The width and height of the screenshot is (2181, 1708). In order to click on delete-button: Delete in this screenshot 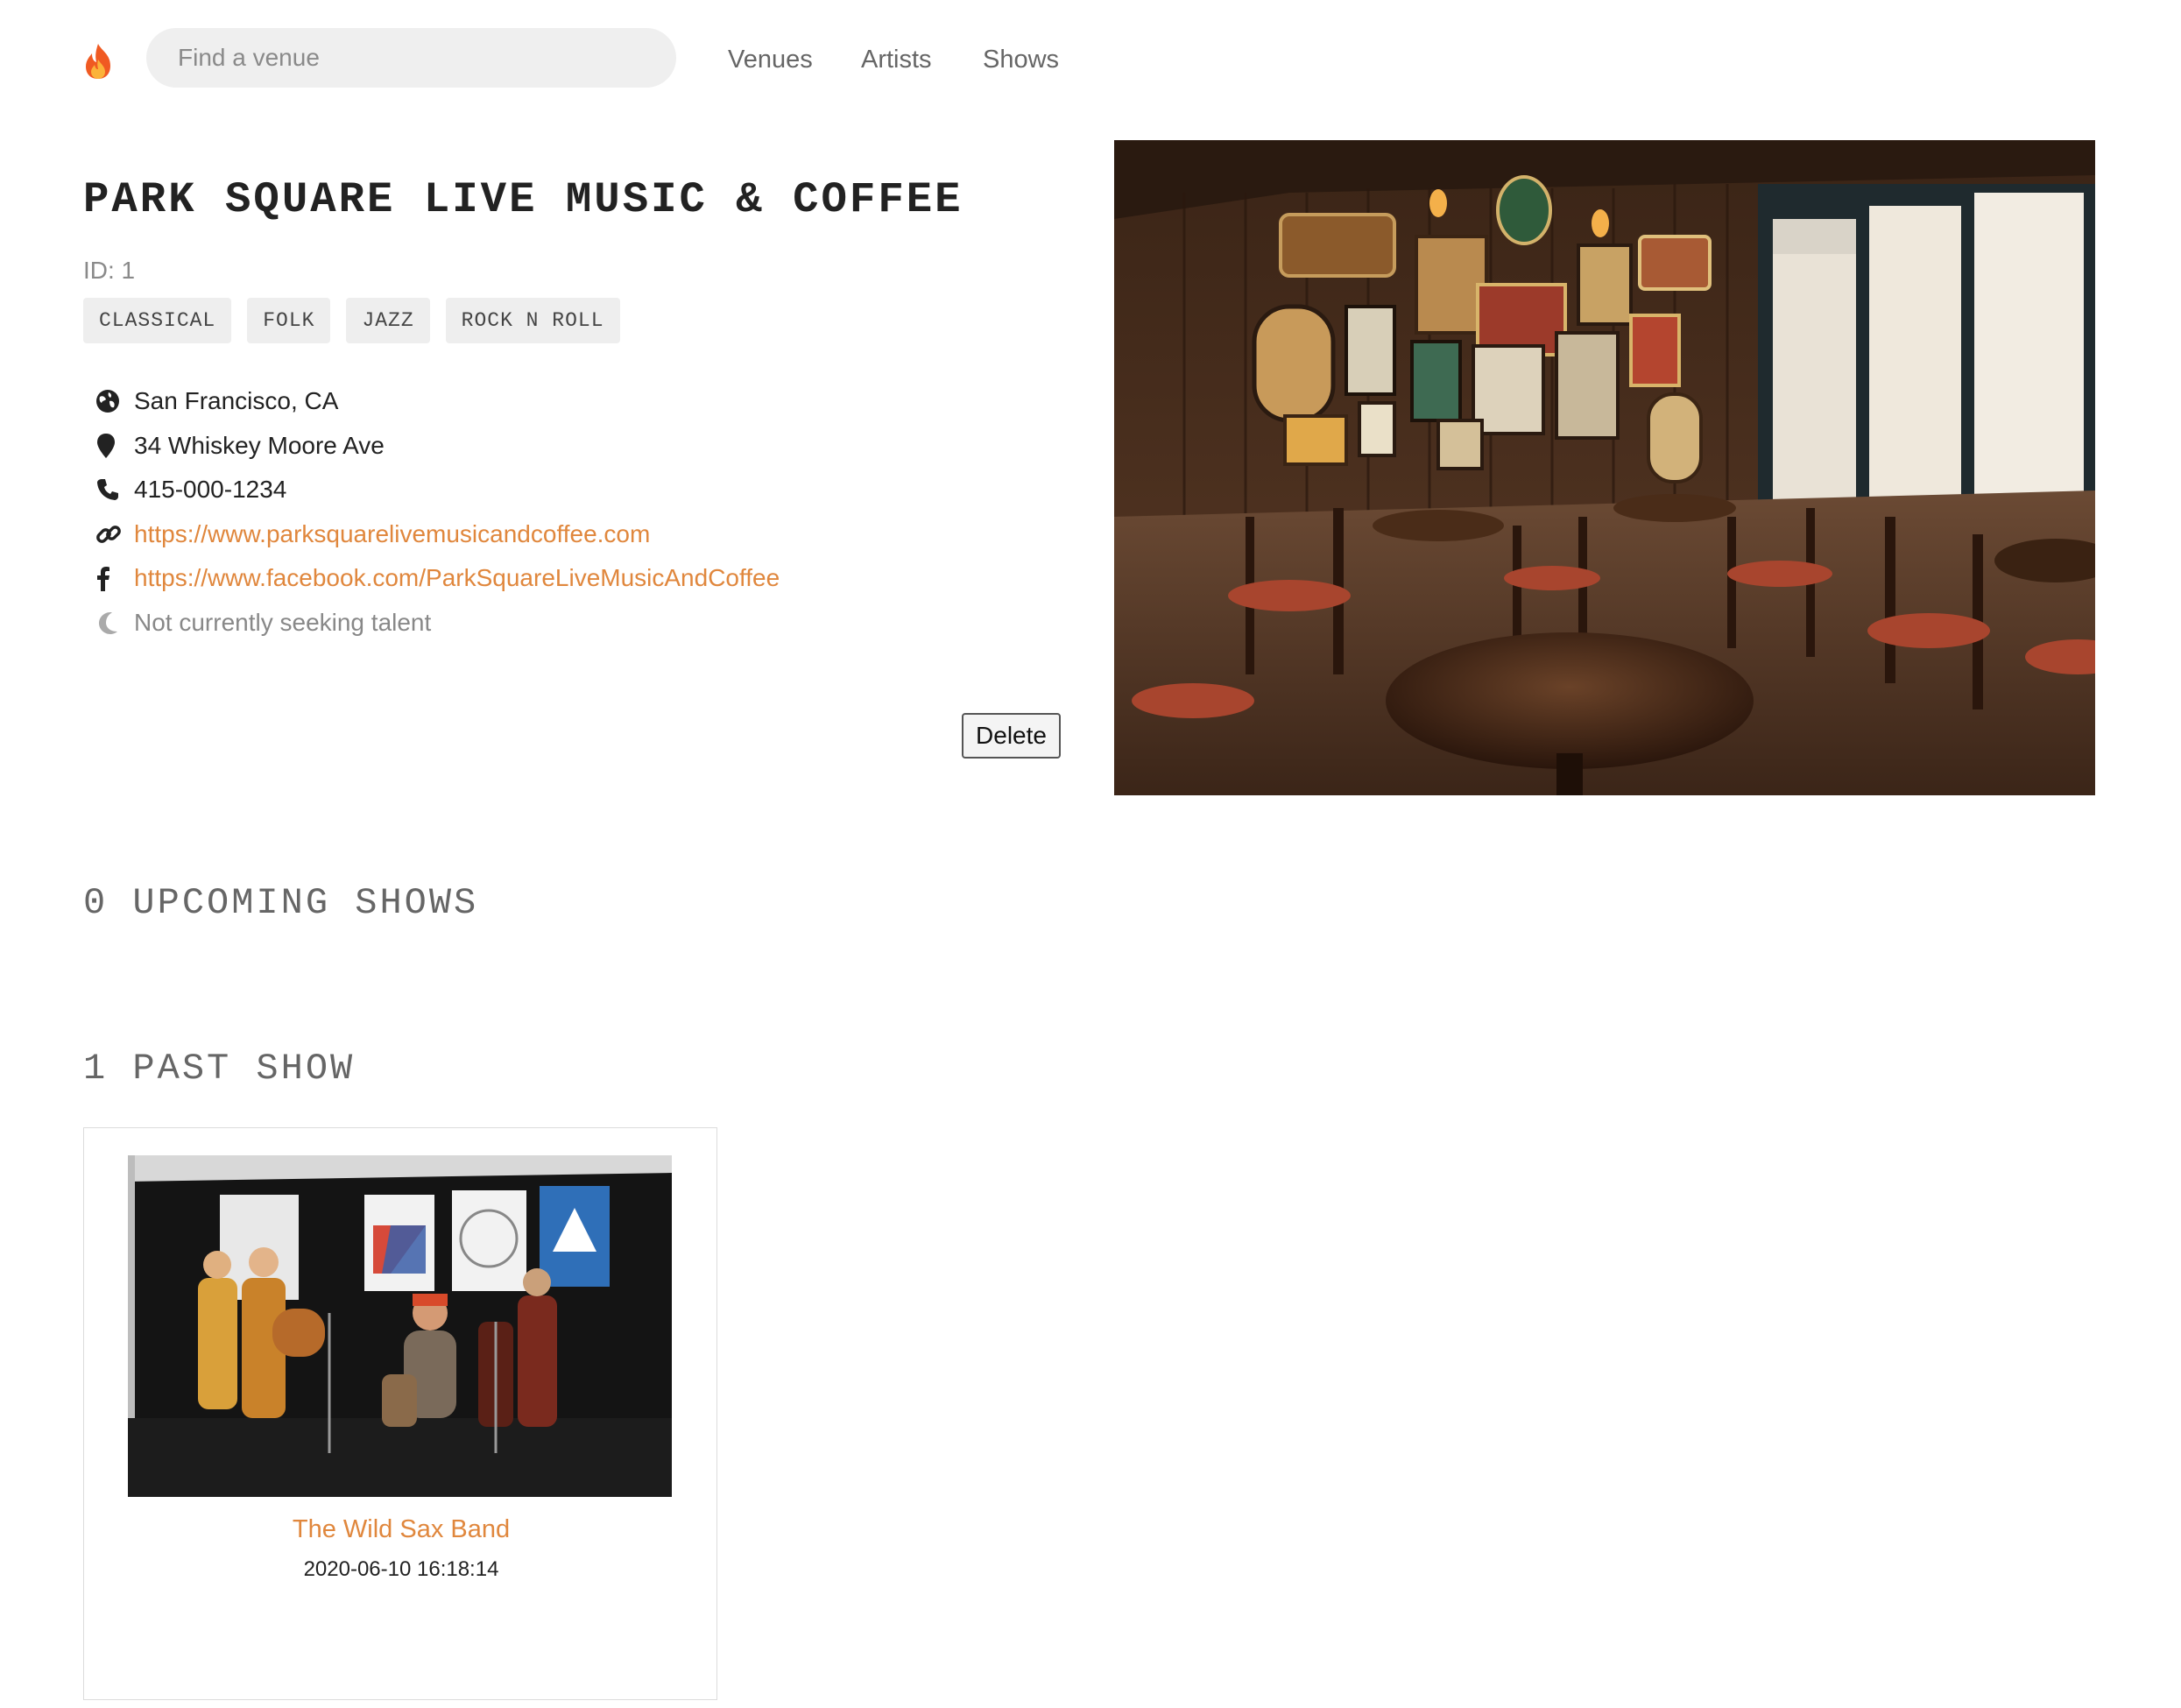, I will do `click(1011, 736)`.